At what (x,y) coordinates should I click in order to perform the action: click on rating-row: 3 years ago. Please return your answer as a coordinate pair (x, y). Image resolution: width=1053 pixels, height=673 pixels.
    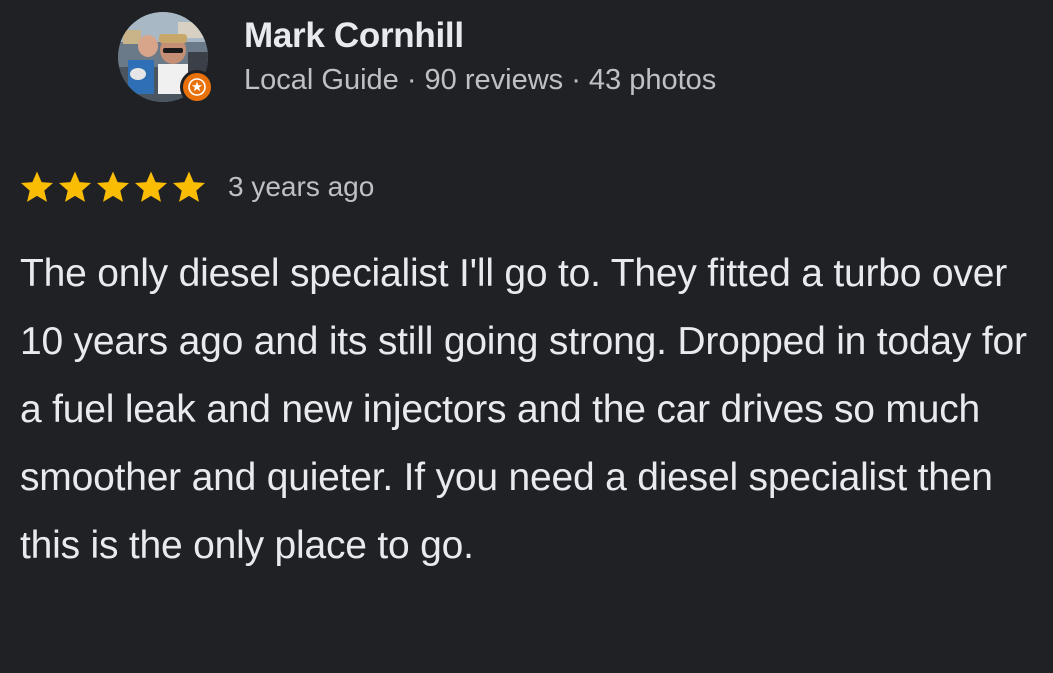
    Looking at the image, I should click on (196, 187).